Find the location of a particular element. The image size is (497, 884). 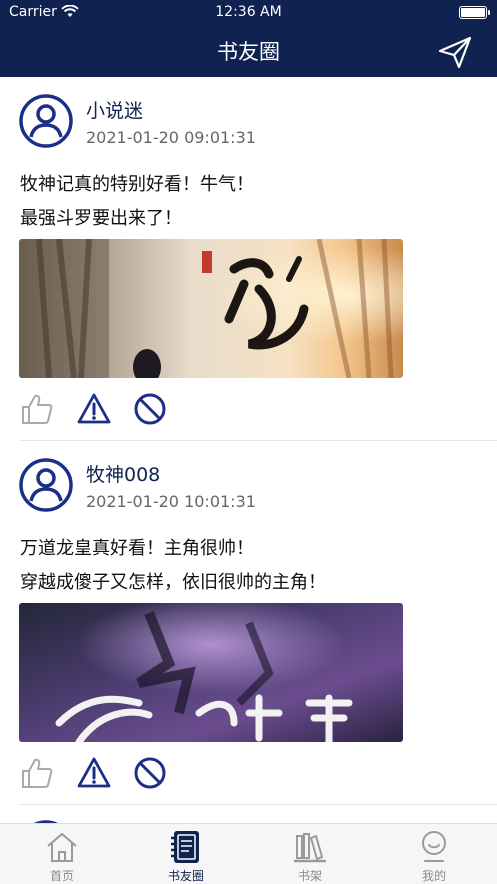

tab-book-circle: 书友圈 is located at coordinates (186, 854).